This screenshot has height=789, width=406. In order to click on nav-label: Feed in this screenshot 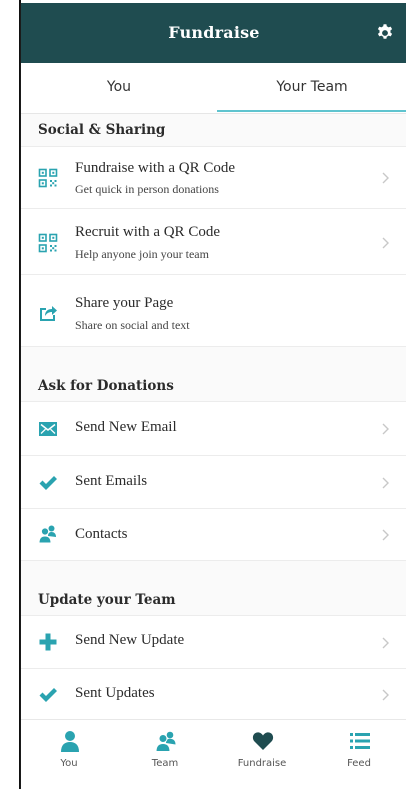, I will do `click(359, 763)`.